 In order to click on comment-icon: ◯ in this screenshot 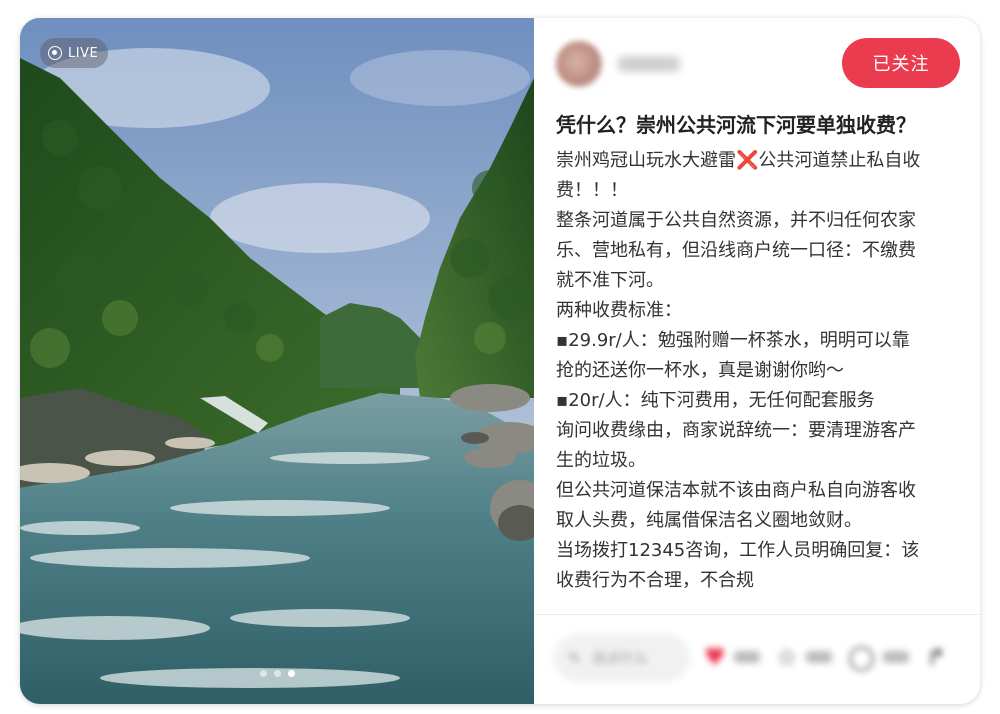, I will do `click(861, 657)`.